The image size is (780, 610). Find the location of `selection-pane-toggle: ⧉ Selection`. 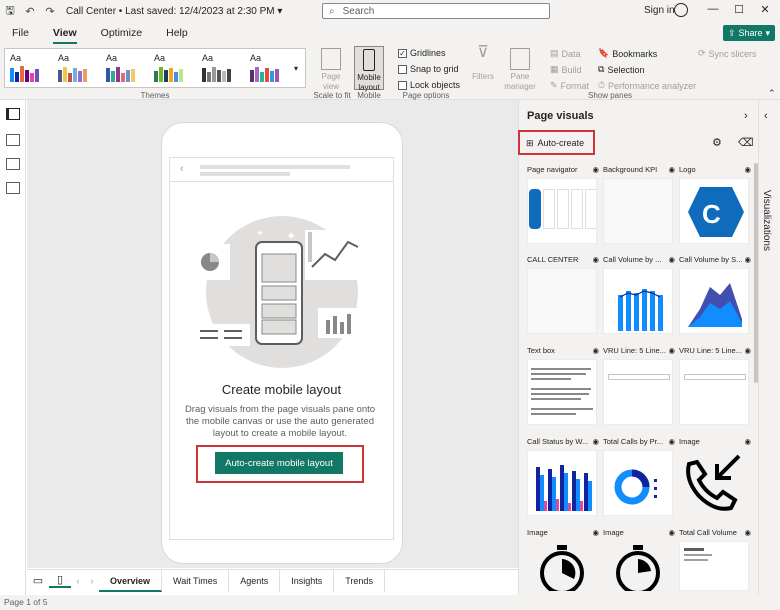

selection-pane-toggle: ⧉ Selection is located at coordinates (621, 69).